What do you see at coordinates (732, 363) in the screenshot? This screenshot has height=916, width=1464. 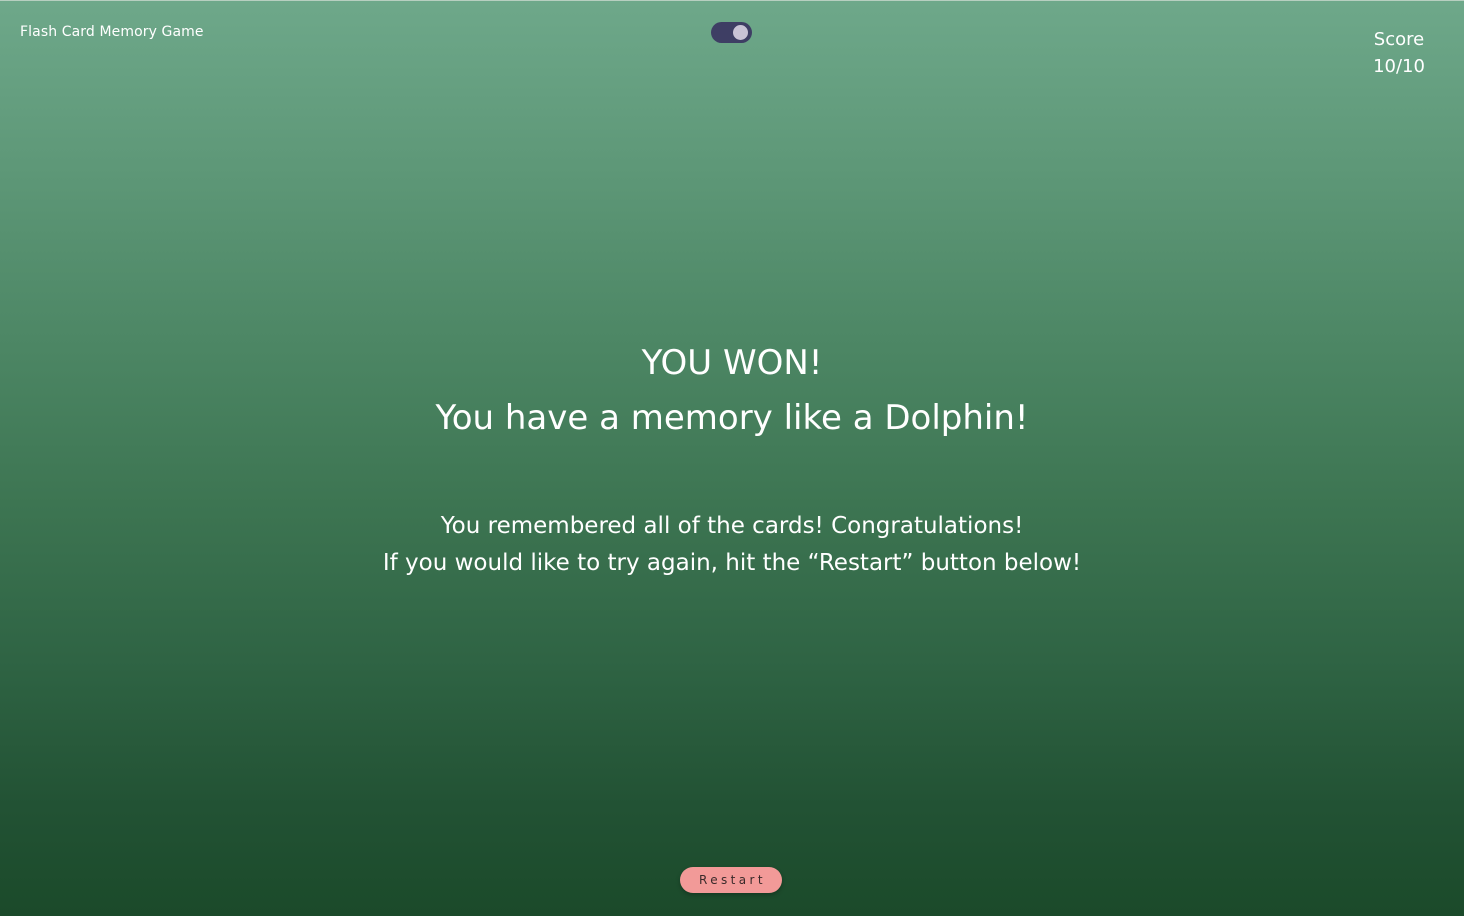 I see `win-headline: YOU WON!` at bounding box center [732, 363].